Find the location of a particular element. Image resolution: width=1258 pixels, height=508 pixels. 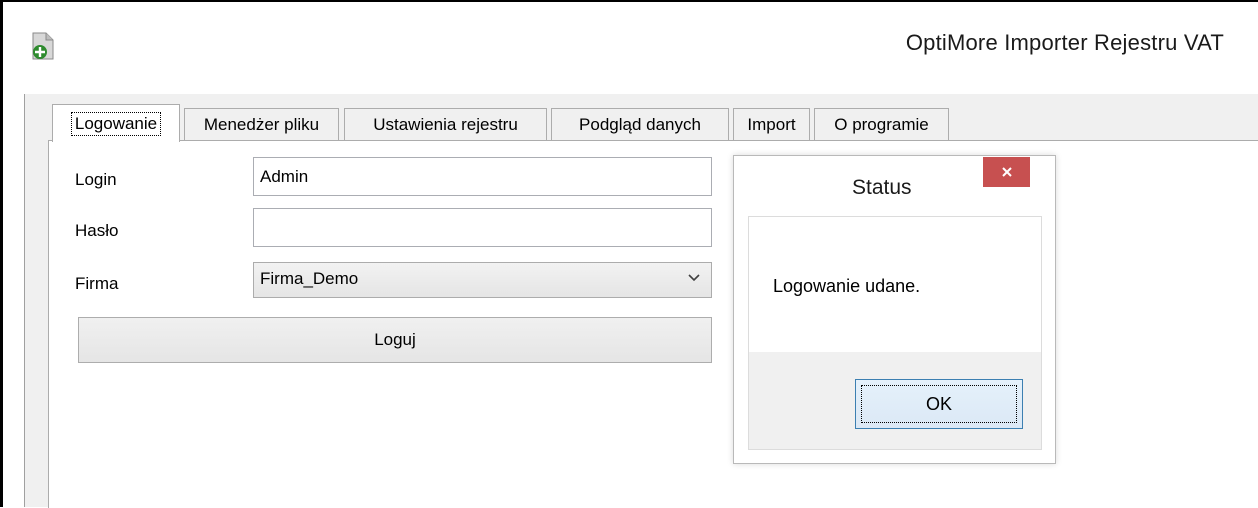

tab-menedzer-pliku: Menedżer pliku is located at coordinates (261, 124).